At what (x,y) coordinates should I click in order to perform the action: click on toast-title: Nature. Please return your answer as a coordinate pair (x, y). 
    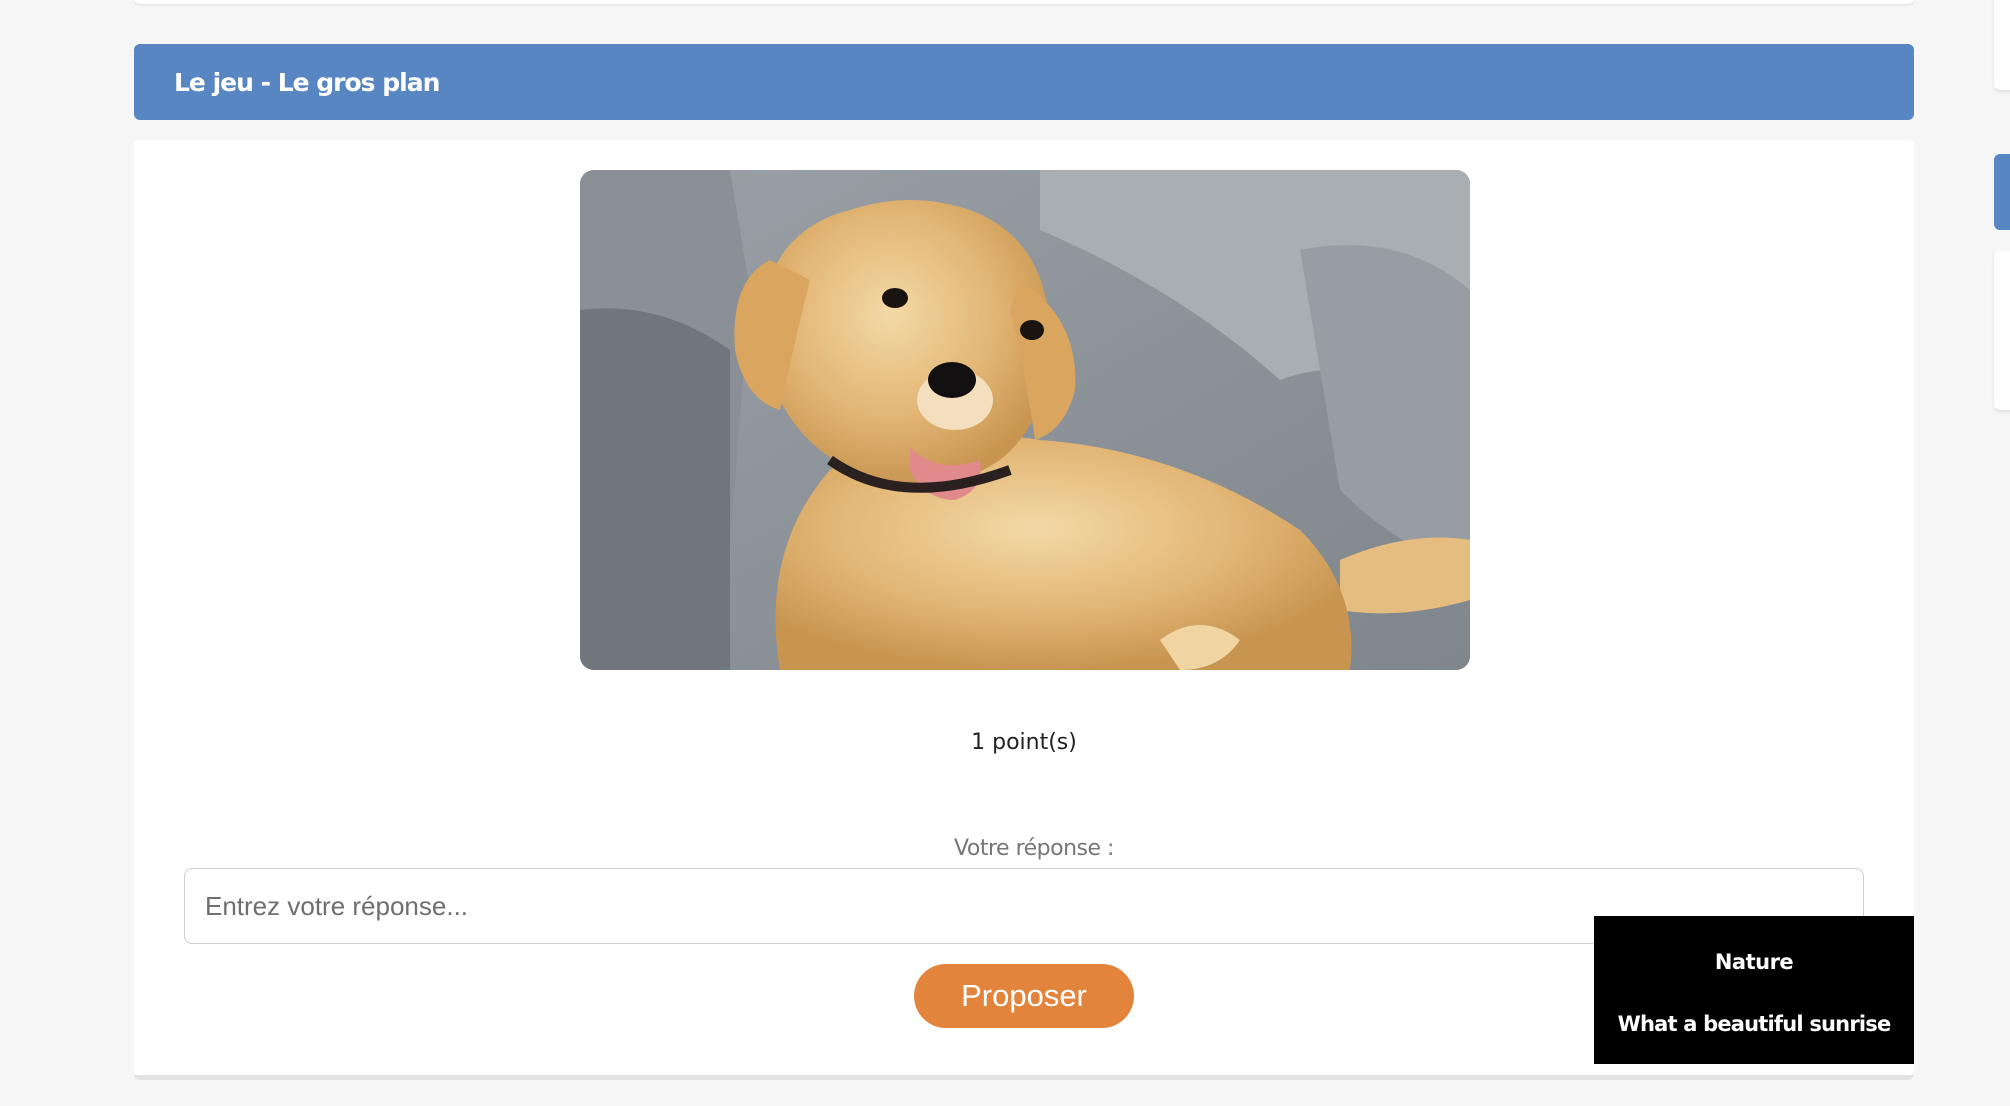
    Looking at the image, I should click on (1754, 962).